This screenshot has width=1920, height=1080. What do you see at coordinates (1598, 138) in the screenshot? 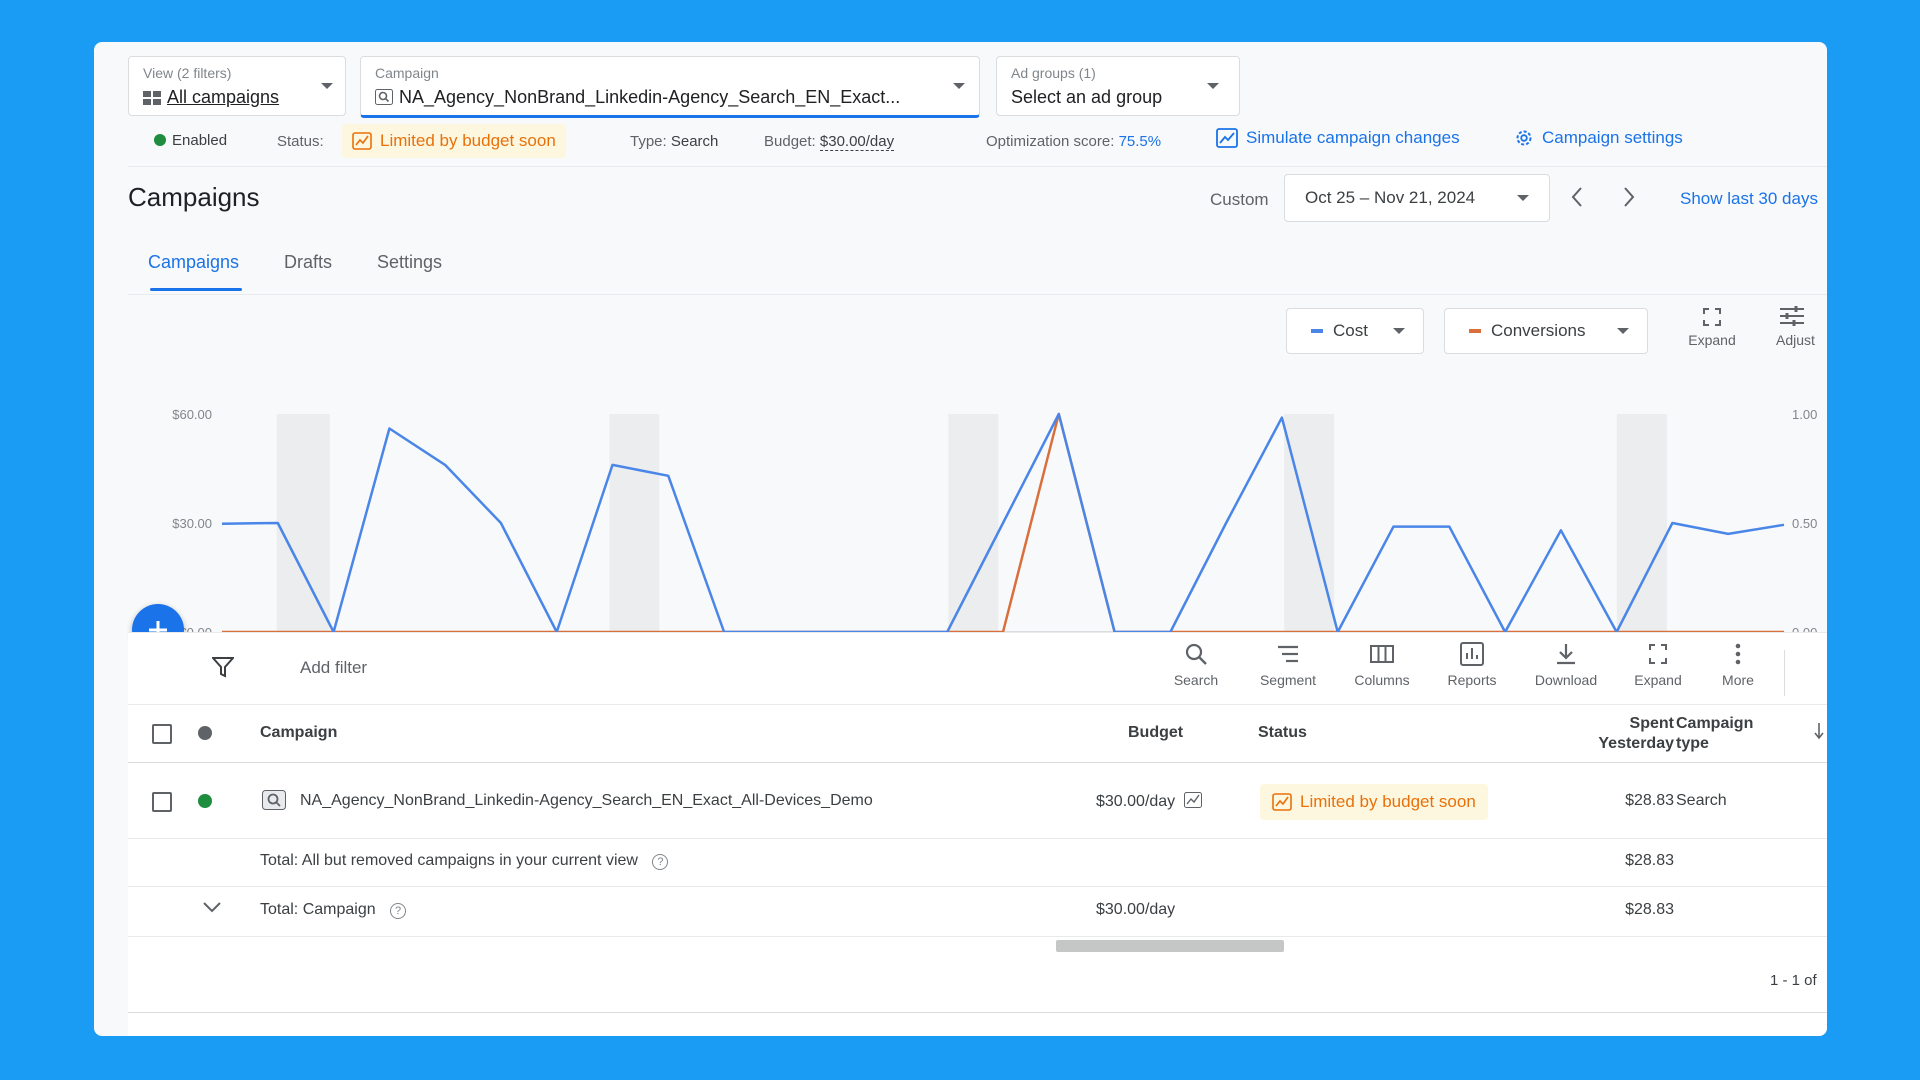
I see `campaign-settings-link: Campaign settings` at bounding box center [1598, 138].